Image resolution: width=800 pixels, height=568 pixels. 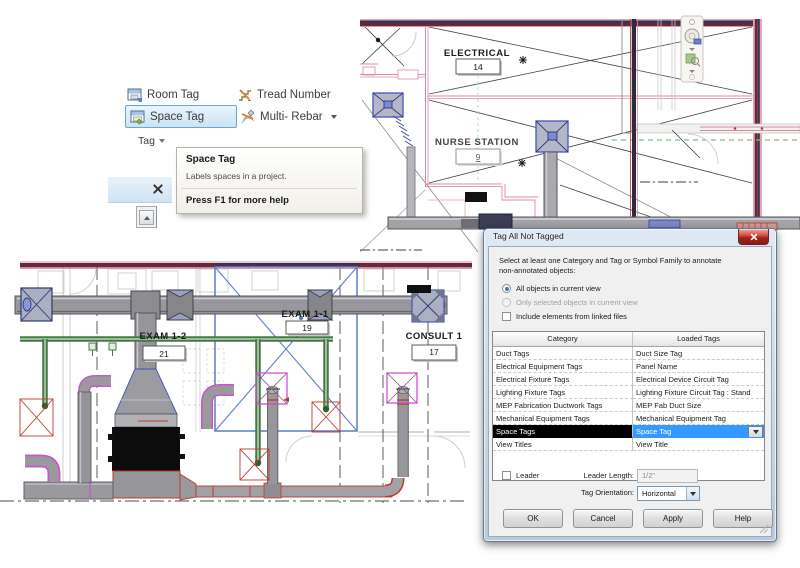 I want to click on palette-header-fragment, so click(x=140, y=190).